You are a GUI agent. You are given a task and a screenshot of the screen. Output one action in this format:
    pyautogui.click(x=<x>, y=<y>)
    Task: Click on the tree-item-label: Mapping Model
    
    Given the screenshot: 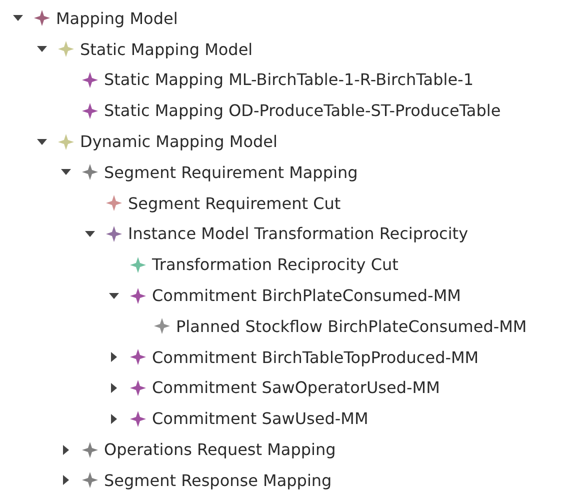 What is the action you would take?
    pyautogui.click(x=117, y=18)
    